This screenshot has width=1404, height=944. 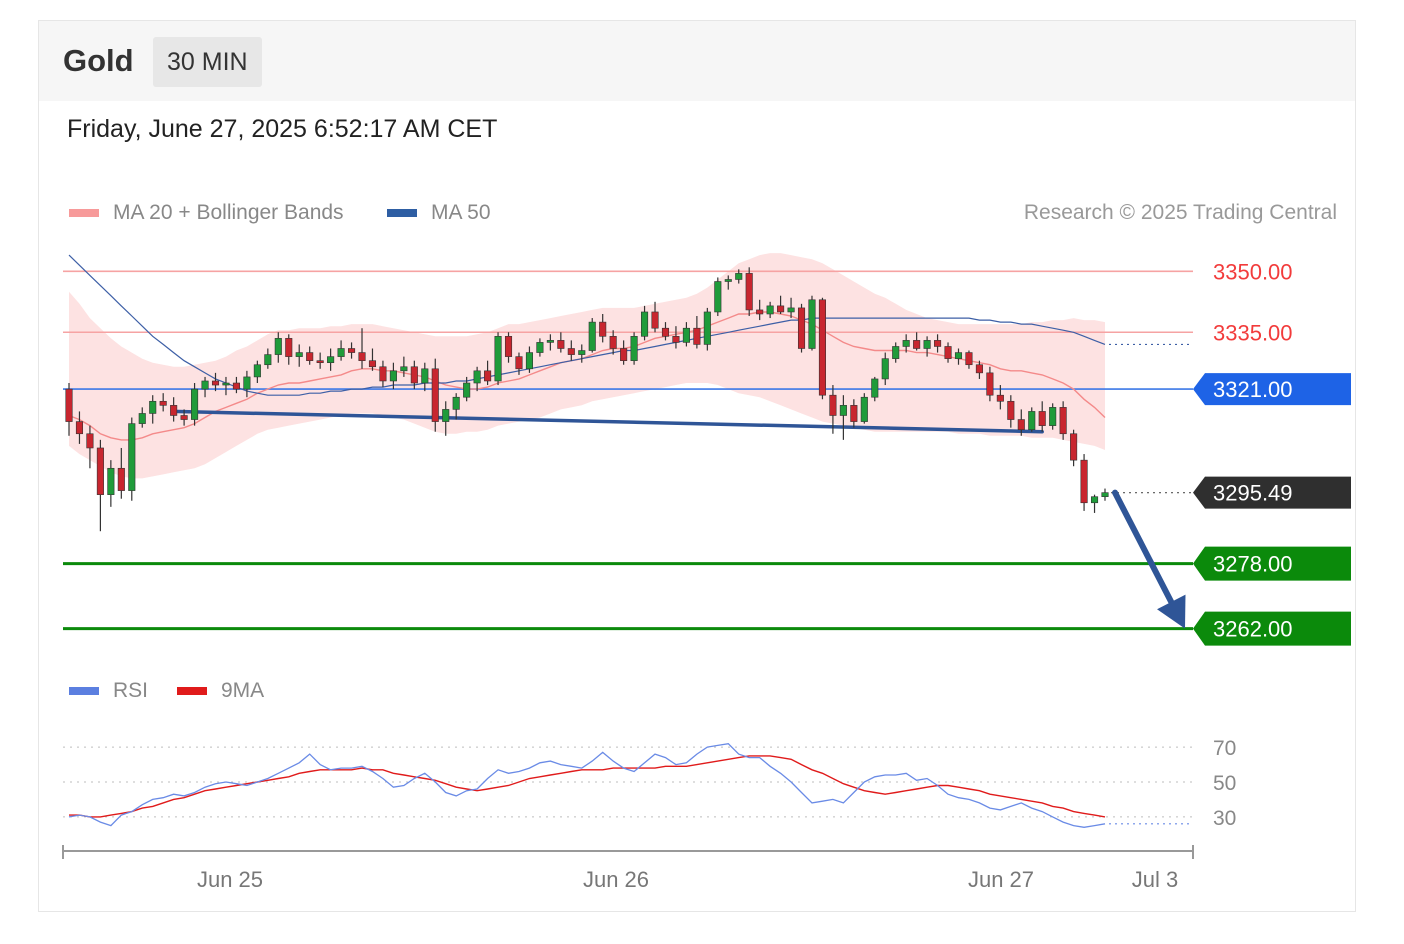 What do you see at coordinates (1143, 547) in the screenshot?
I see `forecast-arrow-shaft` at bounding box center [1143, 547].